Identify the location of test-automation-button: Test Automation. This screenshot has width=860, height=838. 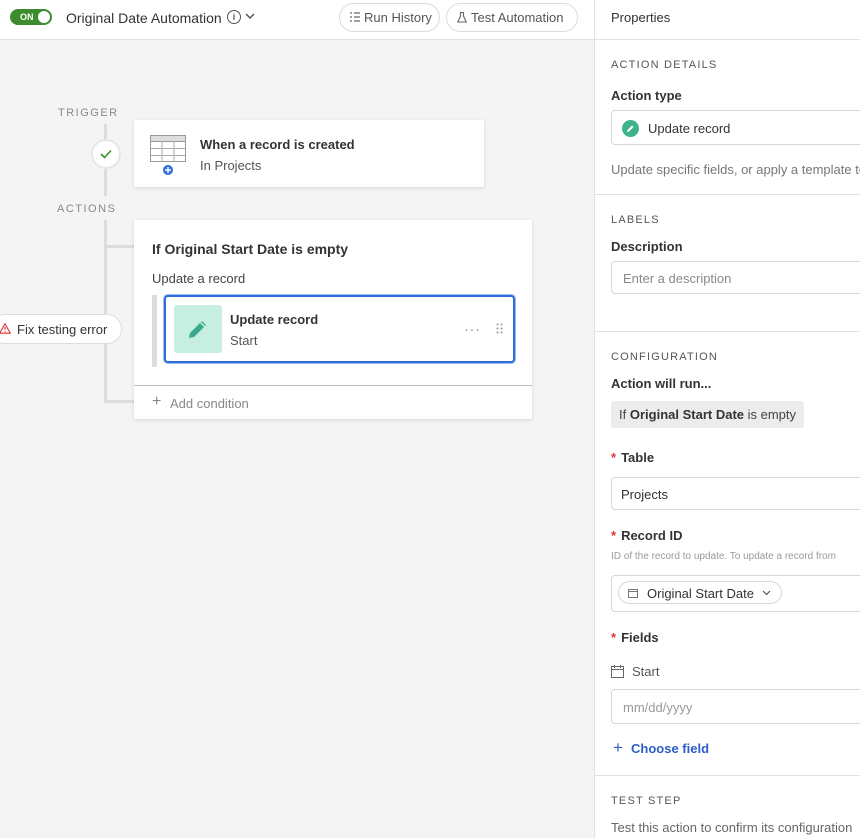
(512, 17).